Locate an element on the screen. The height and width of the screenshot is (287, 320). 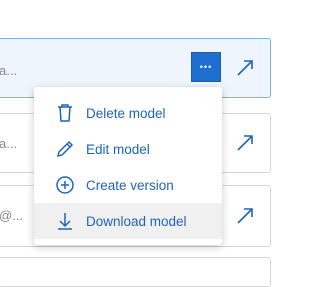
menu-item-label: Create version is located at coordinates (130, 185).